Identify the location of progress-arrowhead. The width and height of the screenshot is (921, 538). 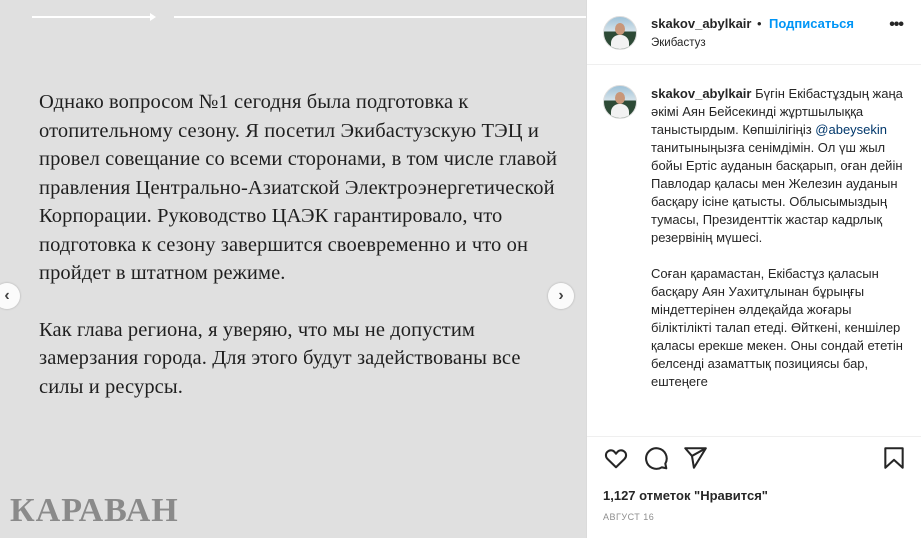
(153, 17).